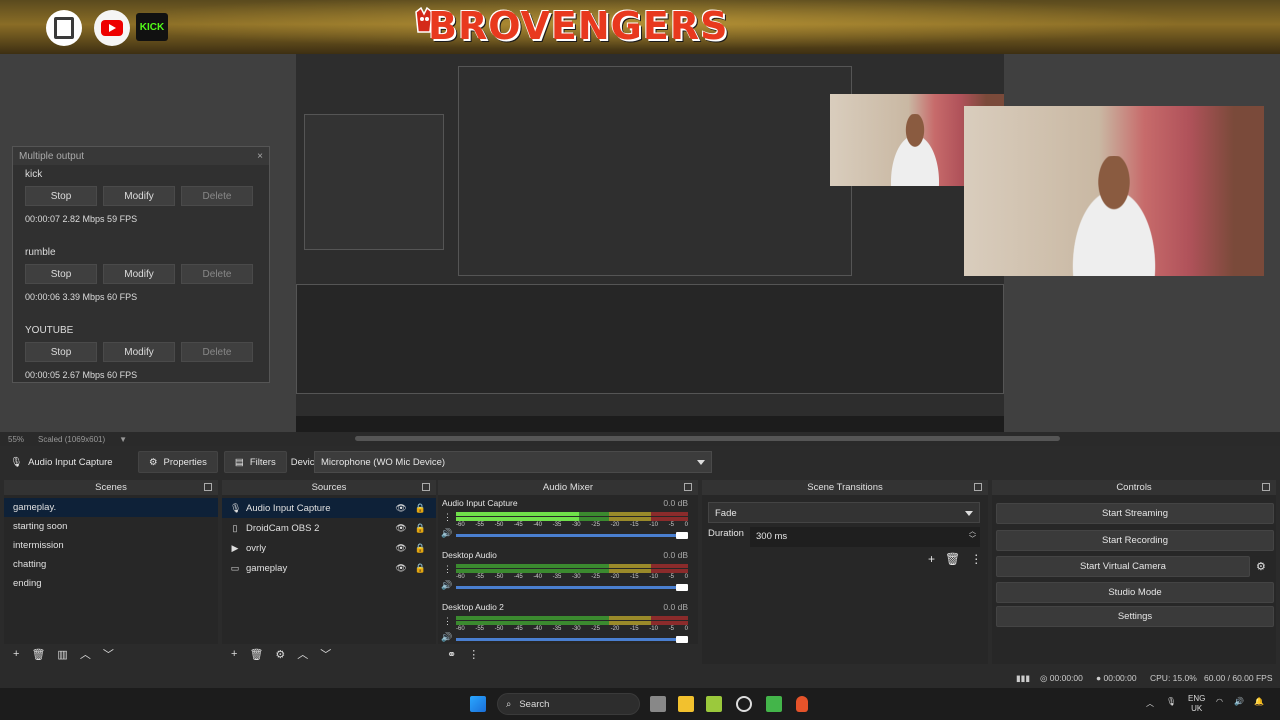 Image resolution: width=1280 pixels, height=720 pixels. I want to click on rec-time: ● 00:00:00, so click(1116, 678).